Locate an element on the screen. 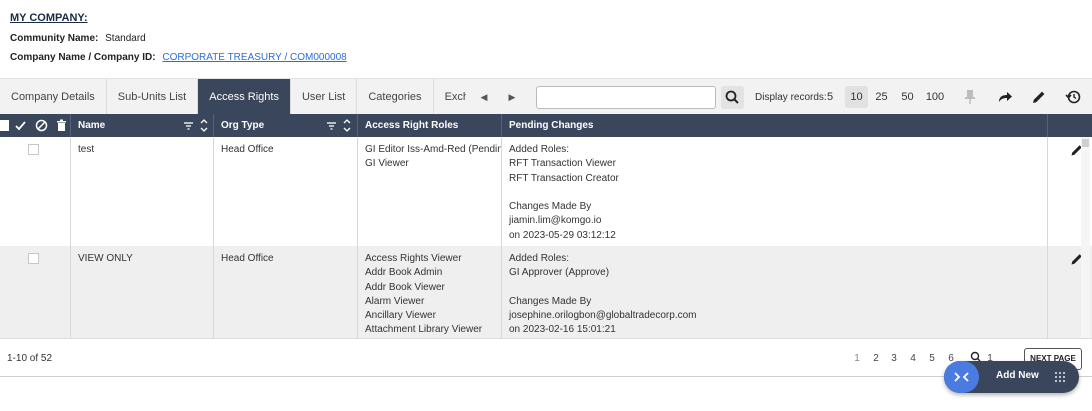 The width and height of the screenshot is (1092, 411). cell-name: VIEW ONLY is located at coordinates (142, 292).